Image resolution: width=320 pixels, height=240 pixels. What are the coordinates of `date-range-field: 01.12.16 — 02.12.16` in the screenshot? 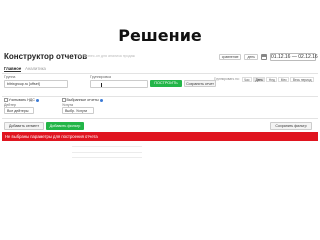 It's located at (294, 57).